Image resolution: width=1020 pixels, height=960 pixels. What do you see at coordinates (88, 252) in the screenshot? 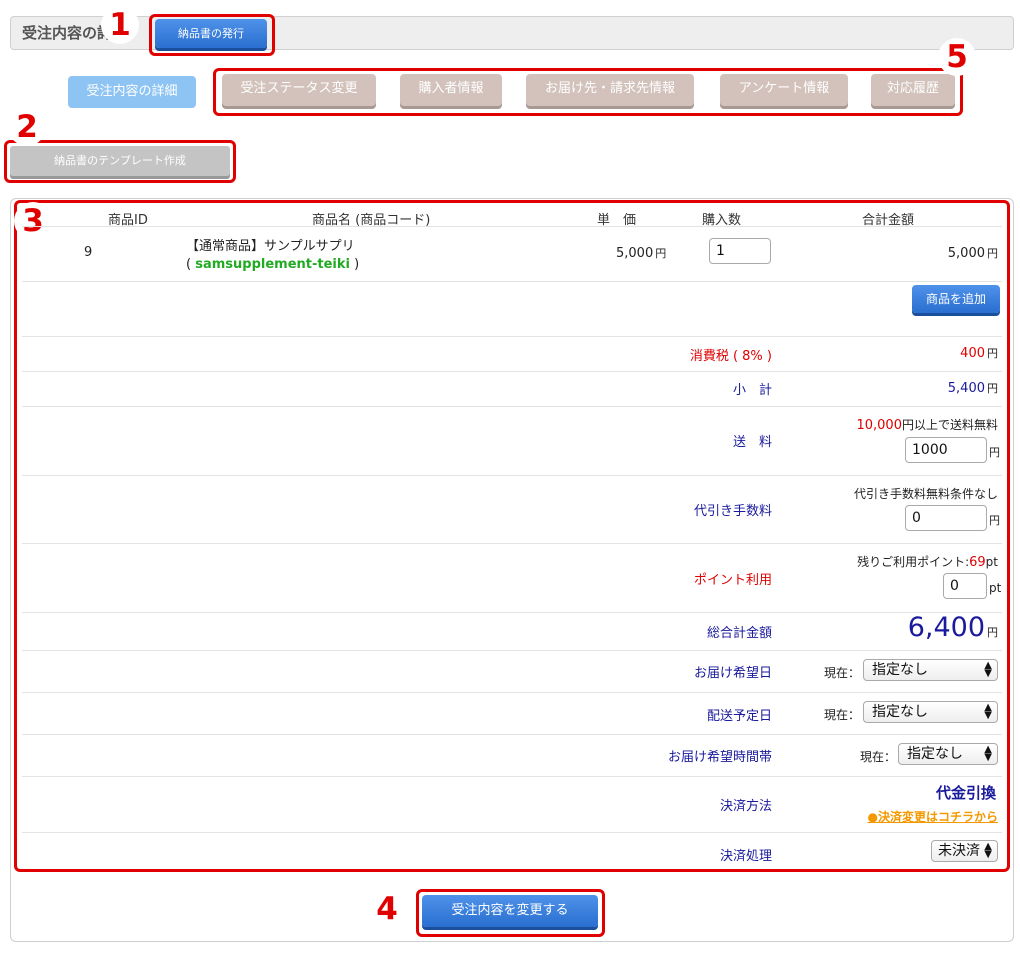
I see `product-id: 9` at bounding box center [88, 252].